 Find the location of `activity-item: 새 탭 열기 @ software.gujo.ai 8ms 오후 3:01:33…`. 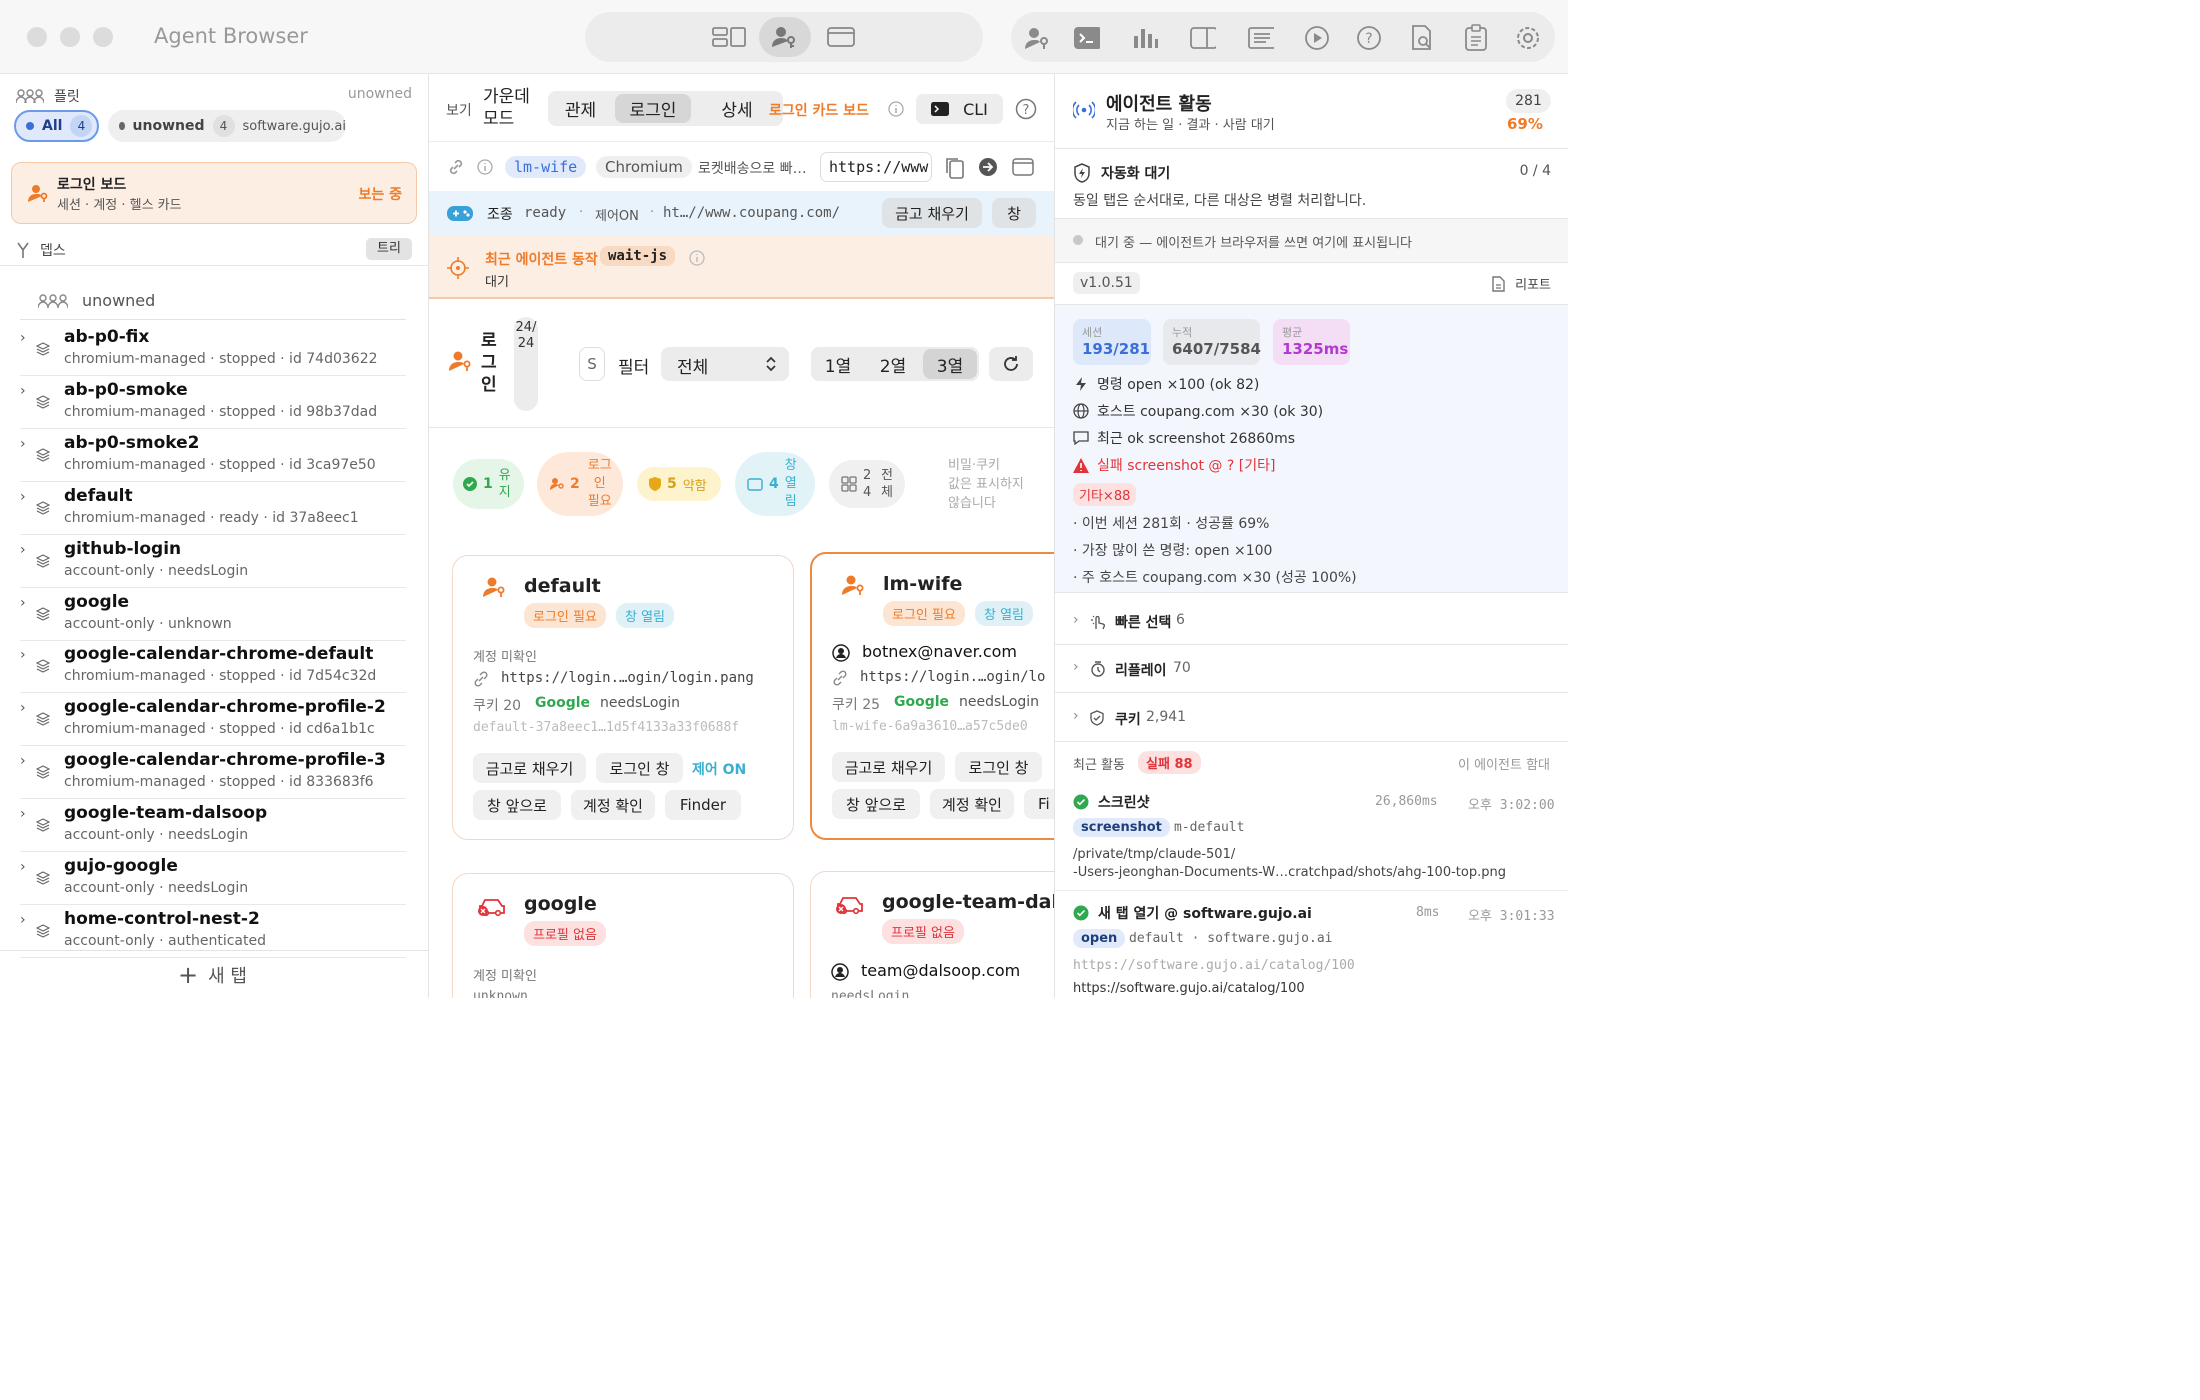

activity-item: 새 탭 열기 @ software.gujo.ai 8ms 오후 3:01:33… is located at coordinates (1311, 946).